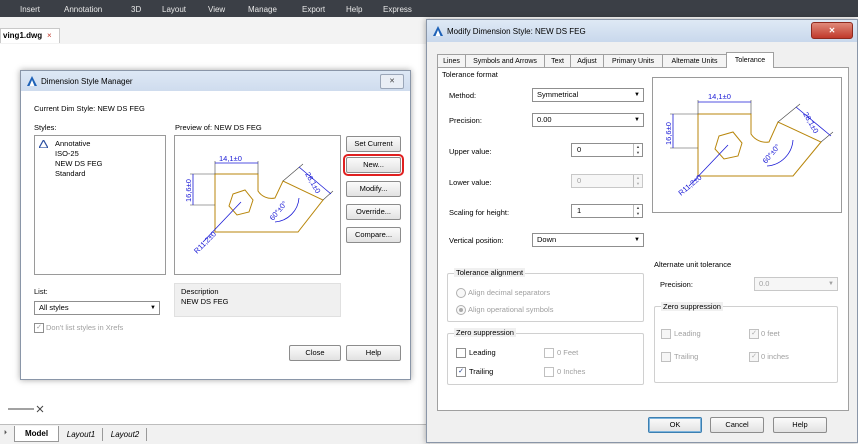  What do you see at coordinates (579, 149) in the screenshot?
I see `upper-value: 0` at bounding box center [579, 149].